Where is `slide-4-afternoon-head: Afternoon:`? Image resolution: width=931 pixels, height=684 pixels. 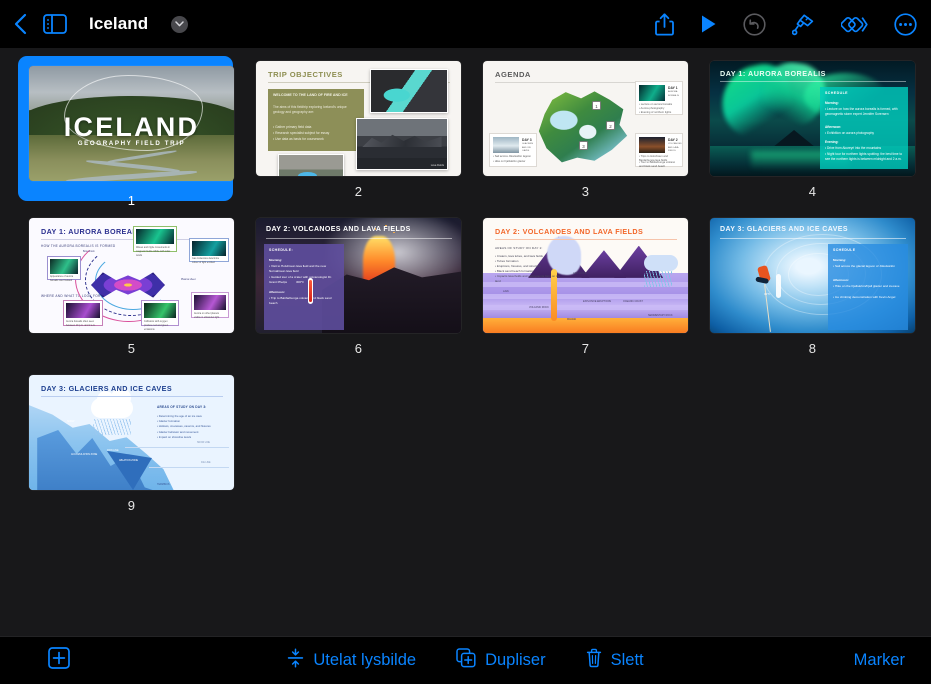 slide-4-afternoon-head: Afternoon: is located at coordinates (833, 127).